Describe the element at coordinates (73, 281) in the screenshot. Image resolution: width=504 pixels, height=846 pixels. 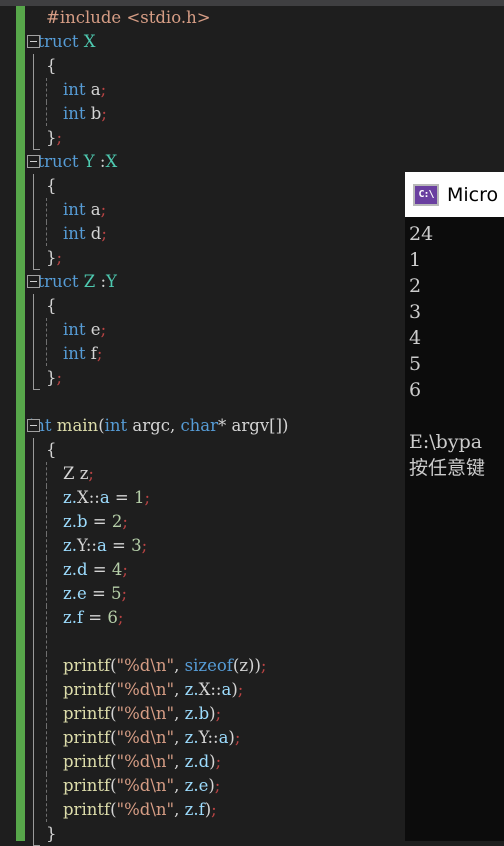
I see `code-line-text: struct Z :Y` at that location.